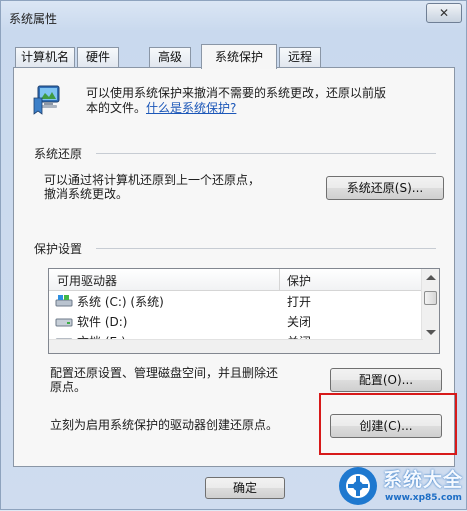  Describe the element at coordinates (431, 332) in the screenshot. I see `scroll-down-icon` at that location.